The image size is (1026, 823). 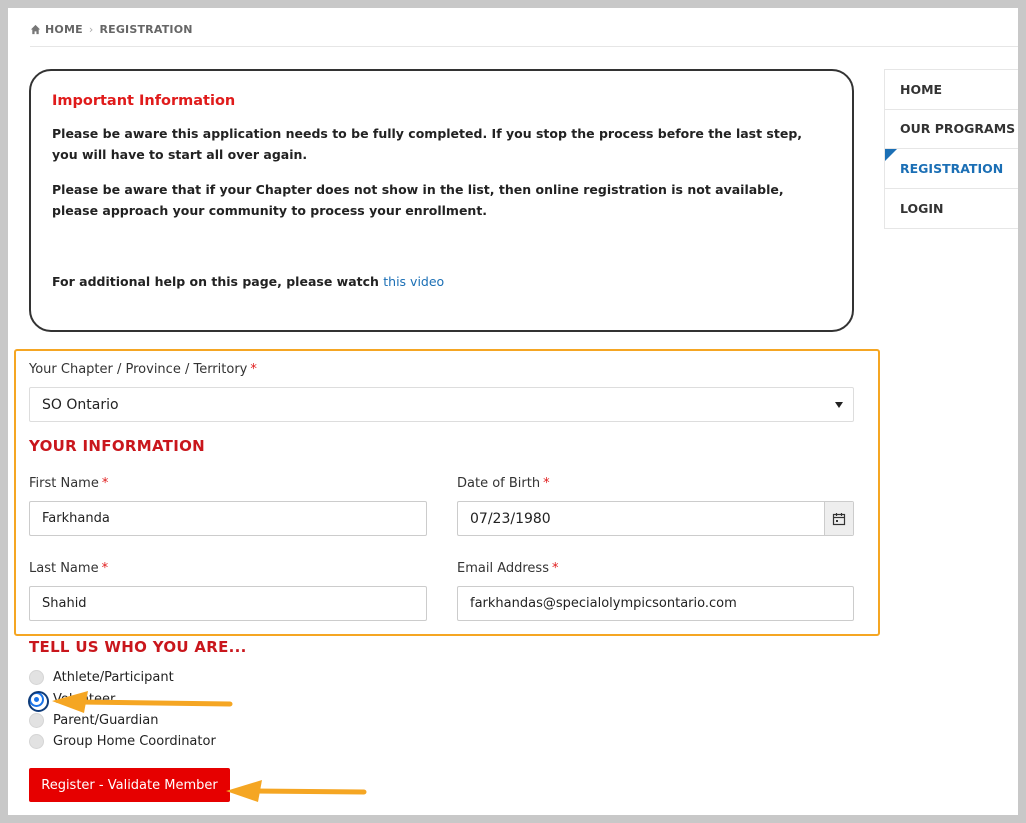 I want to click on first-name-label: First Name *, so click(x=68, y=483).